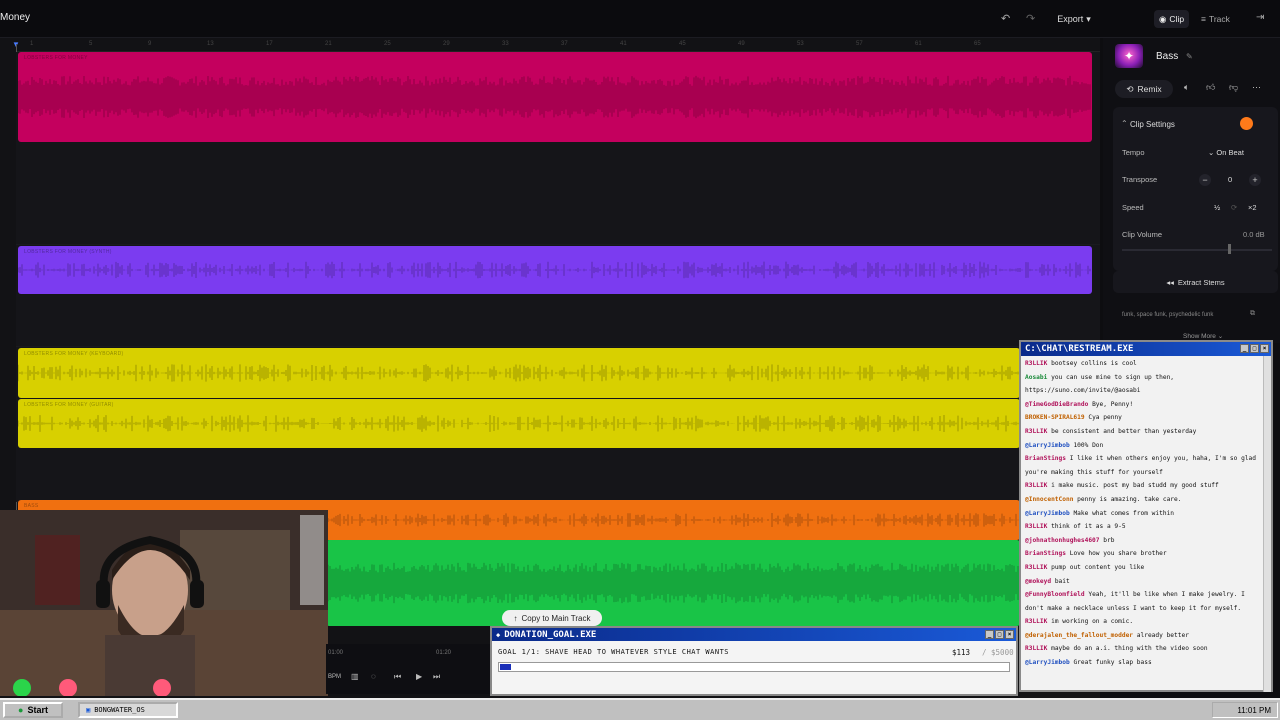 The width and height of the screenshot is (1280, 720). Describe the element at coordinates (1230, 152) in the screenshot. I see `tempo-value: On Beat` at that location.